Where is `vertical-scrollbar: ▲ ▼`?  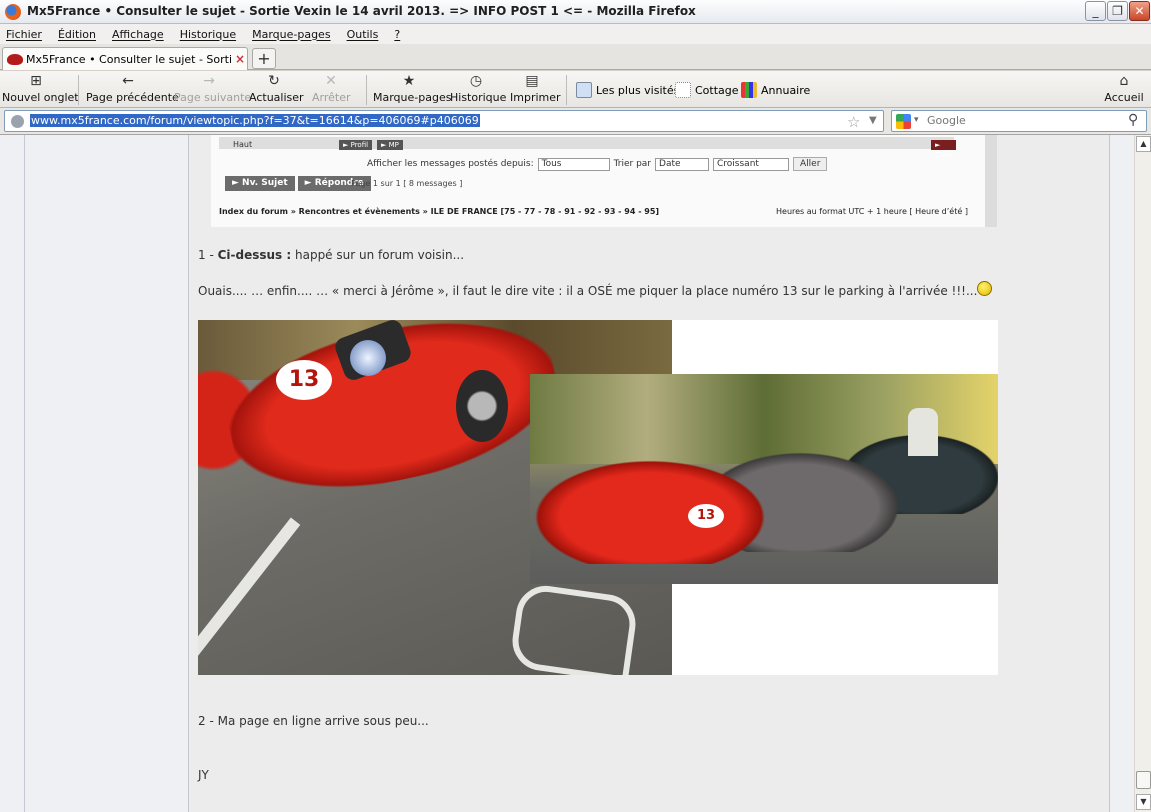 vertical-scrollbar: ▲ ▼ is located at coordinates (1142, 473).